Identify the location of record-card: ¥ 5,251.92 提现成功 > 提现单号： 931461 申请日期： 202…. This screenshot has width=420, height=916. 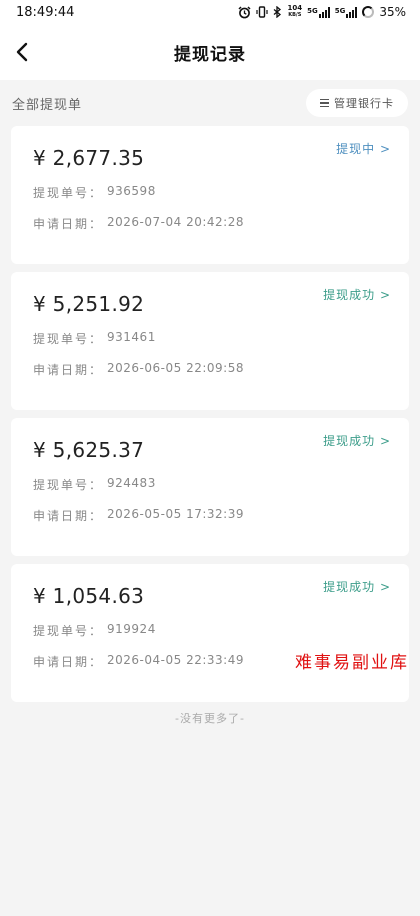
(210, 341).